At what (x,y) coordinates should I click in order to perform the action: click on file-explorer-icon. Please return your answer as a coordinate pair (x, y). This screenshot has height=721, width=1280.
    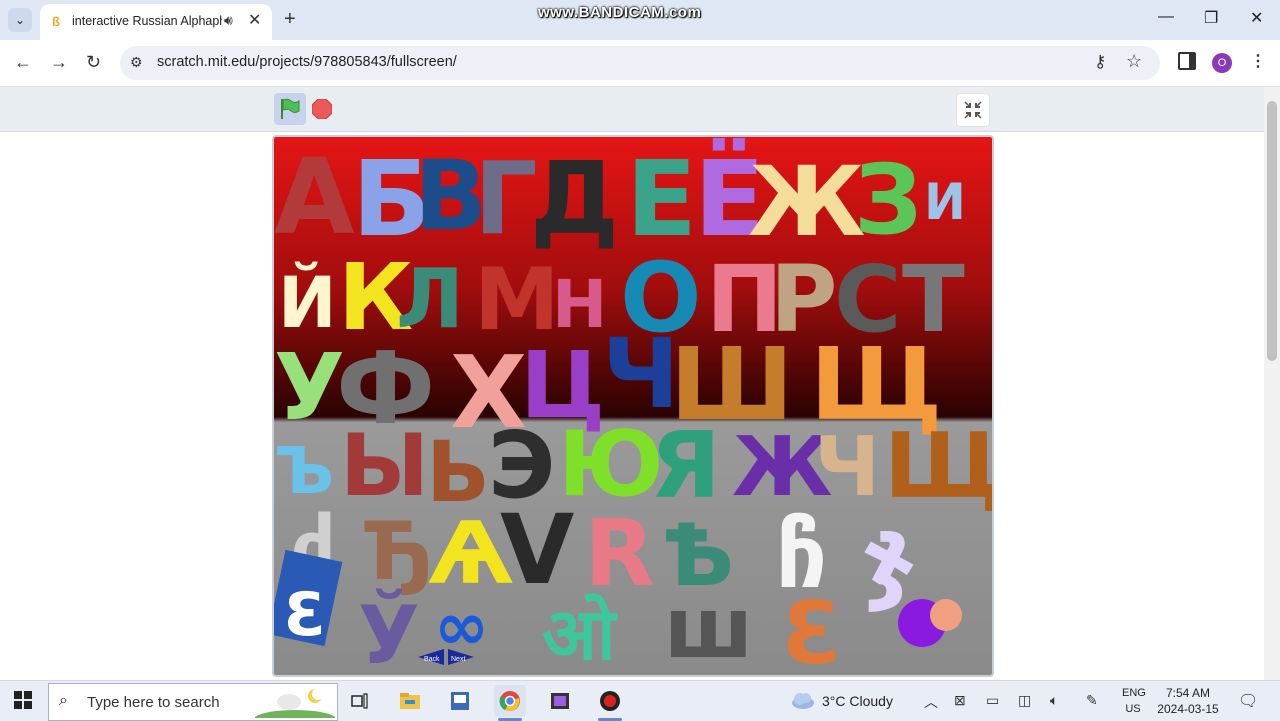
    Looking at the image, I should click on (410, 701).